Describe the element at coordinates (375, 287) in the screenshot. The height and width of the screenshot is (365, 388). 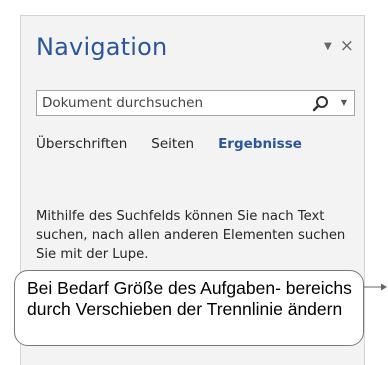
I see `arrow-icon` at that location.